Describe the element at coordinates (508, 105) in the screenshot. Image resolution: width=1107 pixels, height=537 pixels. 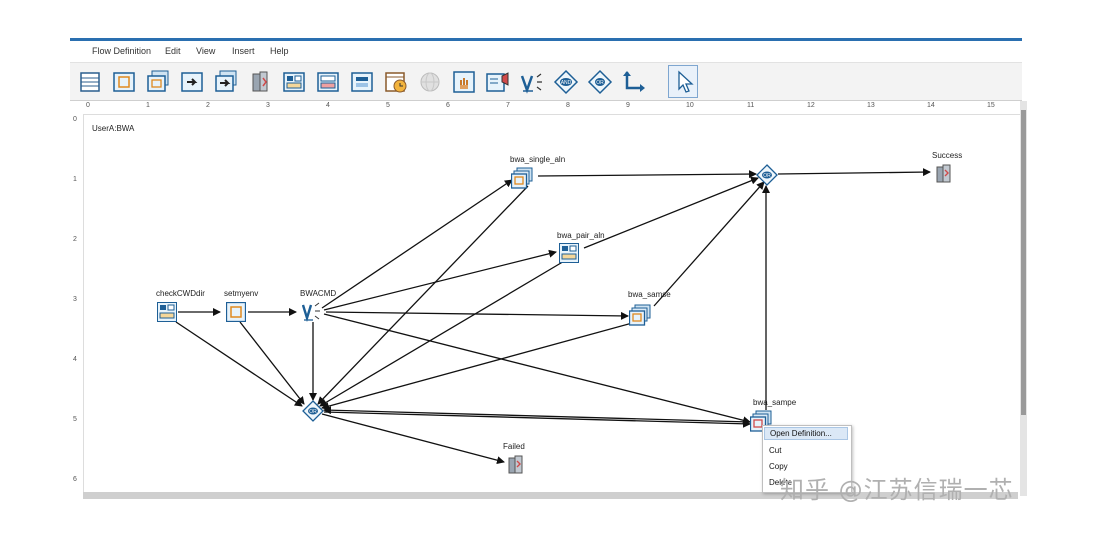
I see `ruler-tick: 7` at that location.